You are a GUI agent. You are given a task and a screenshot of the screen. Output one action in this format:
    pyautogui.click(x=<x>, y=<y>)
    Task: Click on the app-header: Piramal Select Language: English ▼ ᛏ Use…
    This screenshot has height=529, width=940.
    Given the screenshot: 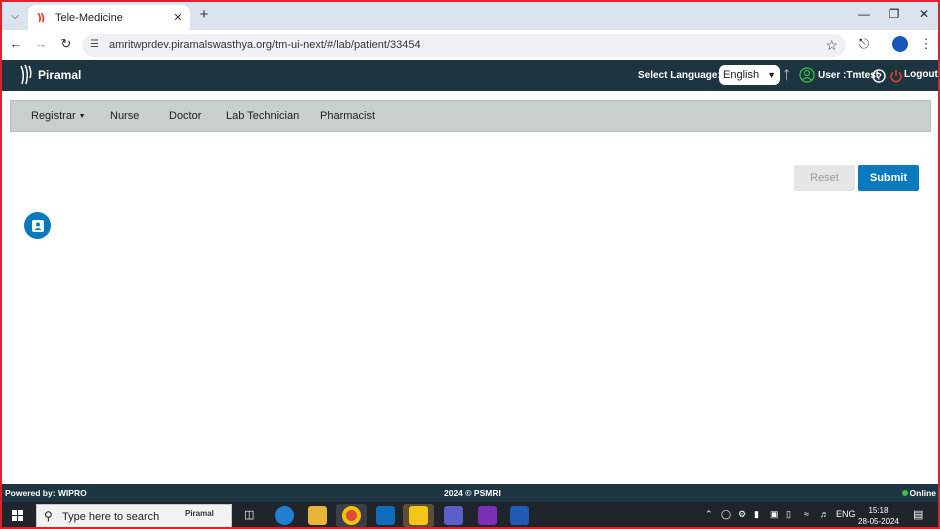 What is the action you would take?
    pyautogui.click(x=470, y=75)
    